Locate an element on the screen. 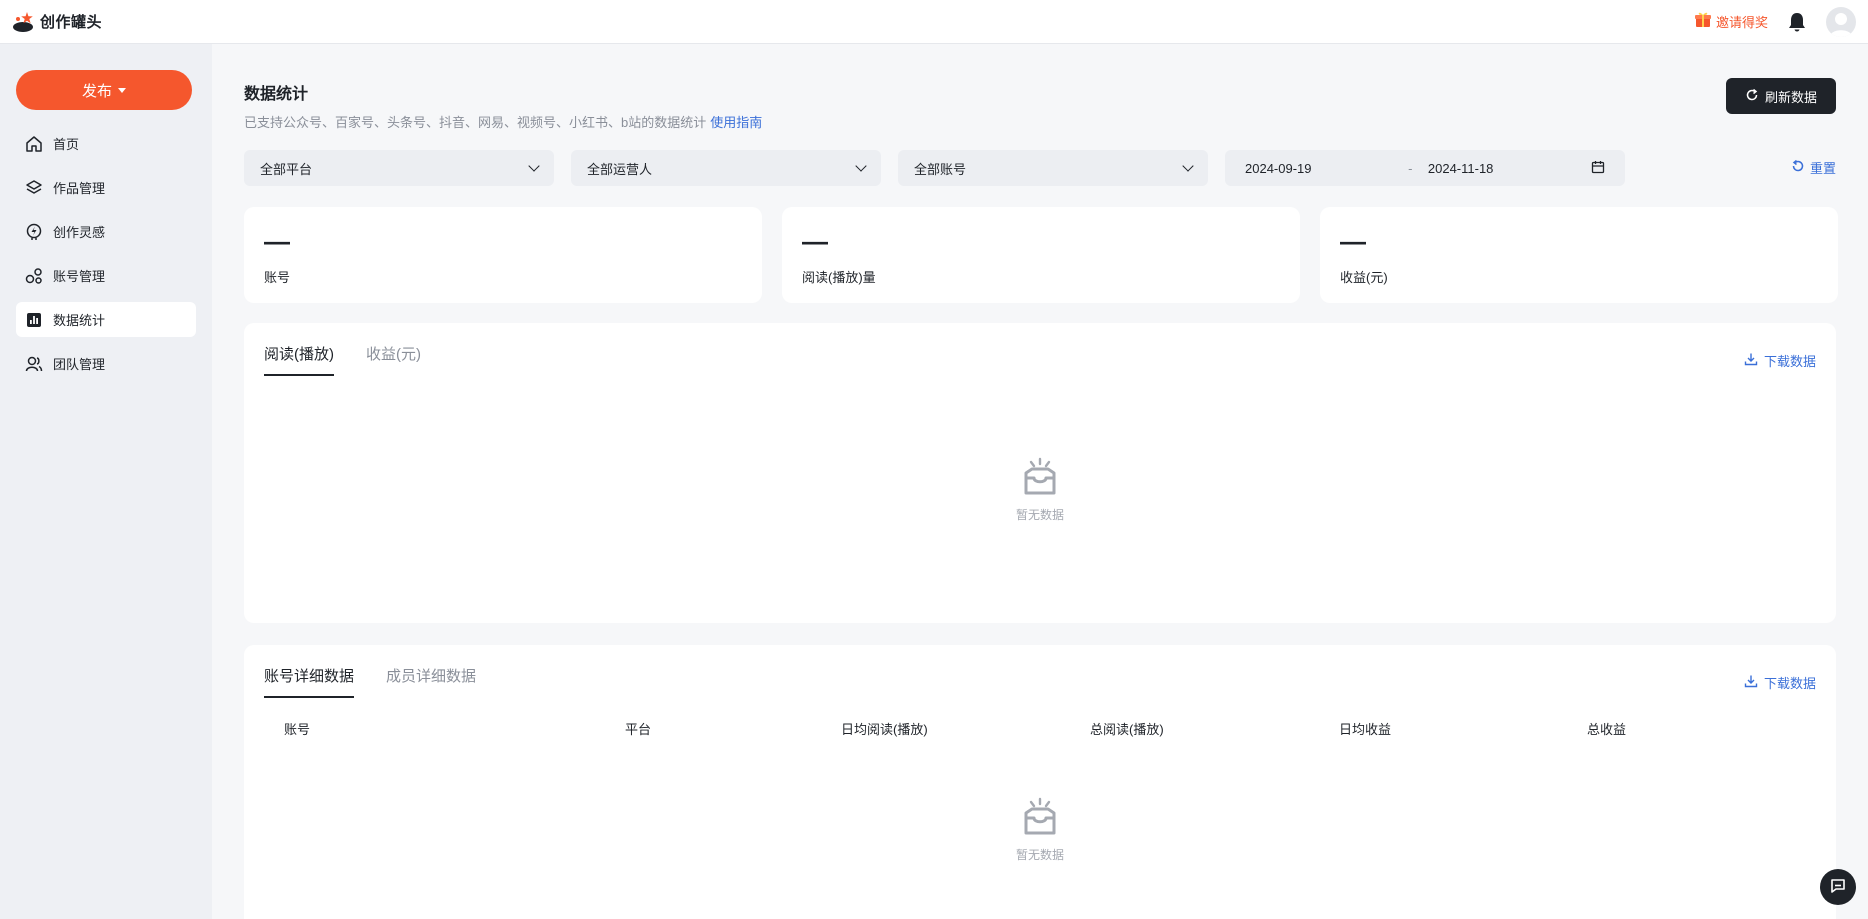 This screenshot has width=1868, height=919. supported-platforms-text: 已支持公众号、百家号、头条号、抖音、网易、视频号、小红书、b站的数据统计 is located at coordinates (475, 122).